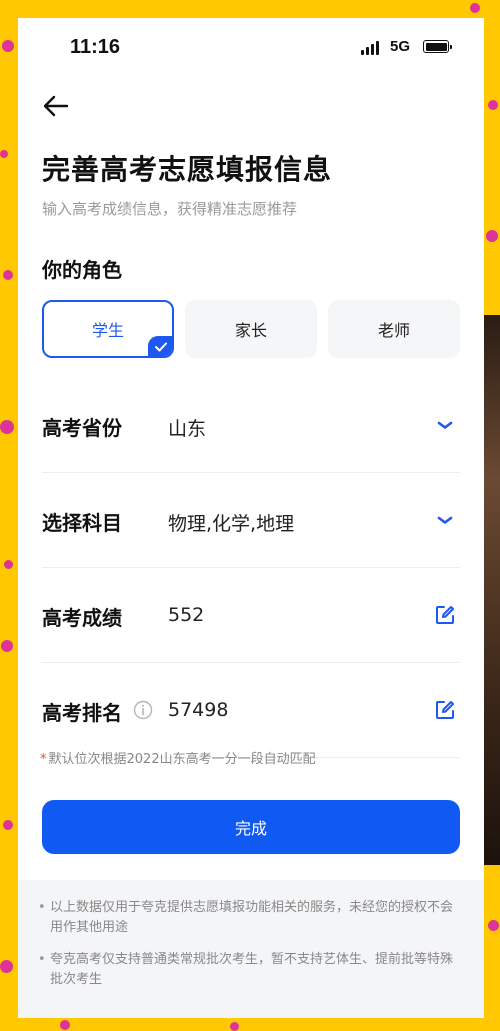 Image resolution: width=500 pixels, height=1031 pixels. I want to click on status-time: 11:16, so click(95, 47).